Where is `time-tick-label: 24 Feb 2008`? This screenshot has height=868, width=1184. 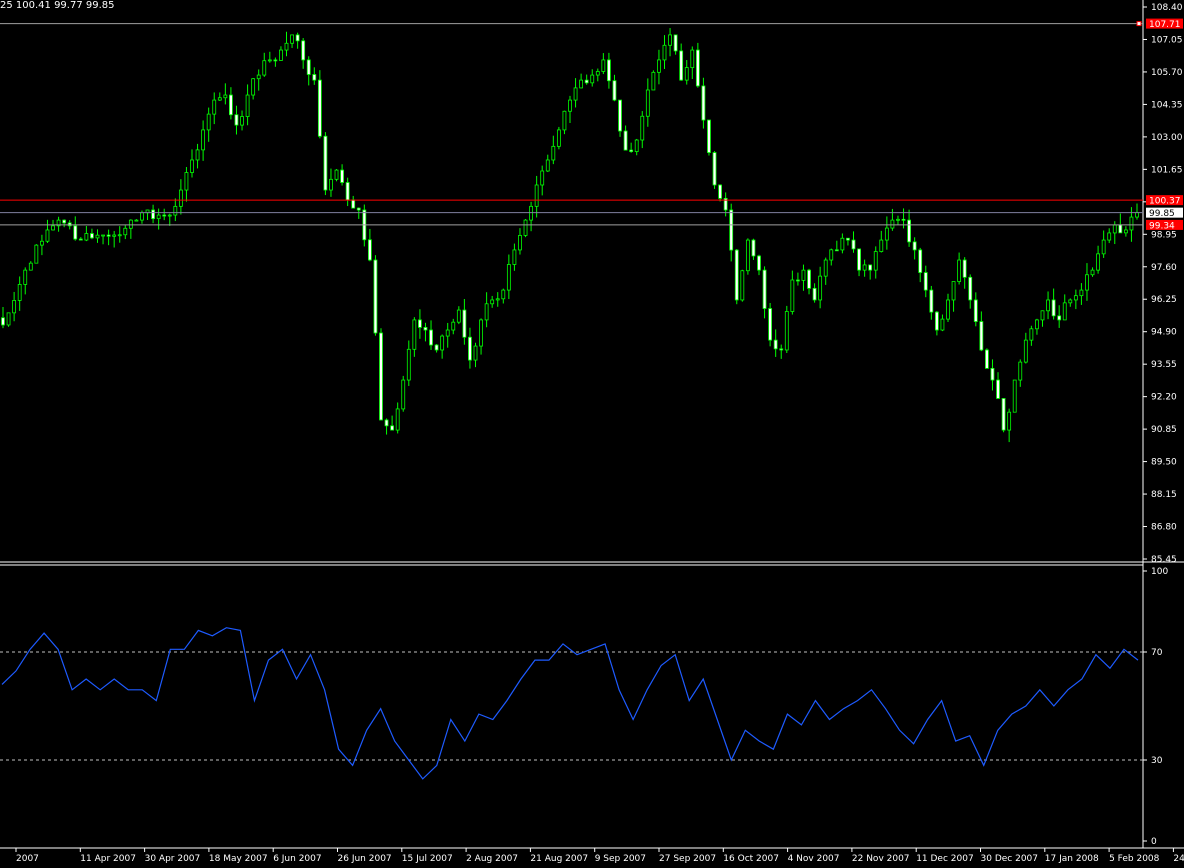
time-tick-label: 24 Feb 2008 is located at coordinates (1178, 859).